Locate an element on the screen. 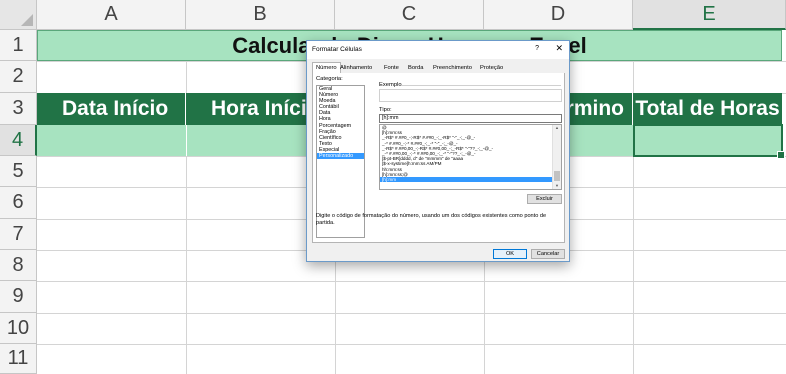  row-header-7: 7 is located at coordinates (18, 234).